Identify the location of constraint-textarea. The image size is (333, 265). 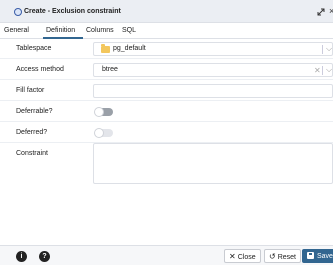
(213, 163).